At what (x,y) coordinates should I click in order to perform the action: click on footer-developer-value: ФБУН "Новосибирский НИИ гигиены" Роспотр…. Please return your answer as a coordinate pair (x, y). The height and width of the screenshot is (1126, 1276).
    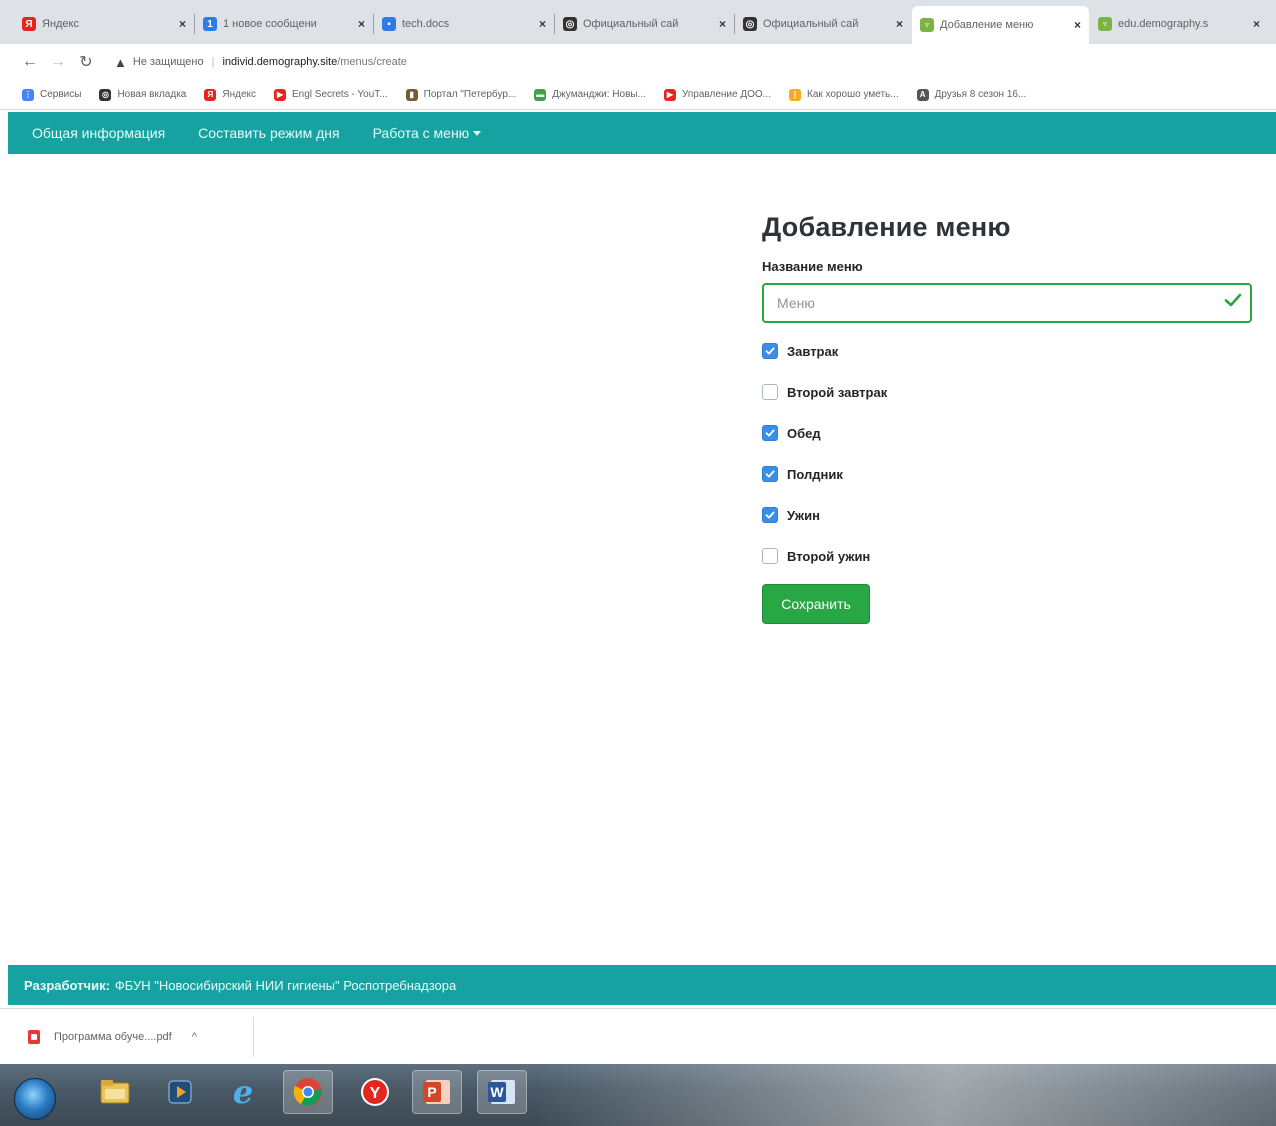
    Looking at the image, I should click on (285, 985).